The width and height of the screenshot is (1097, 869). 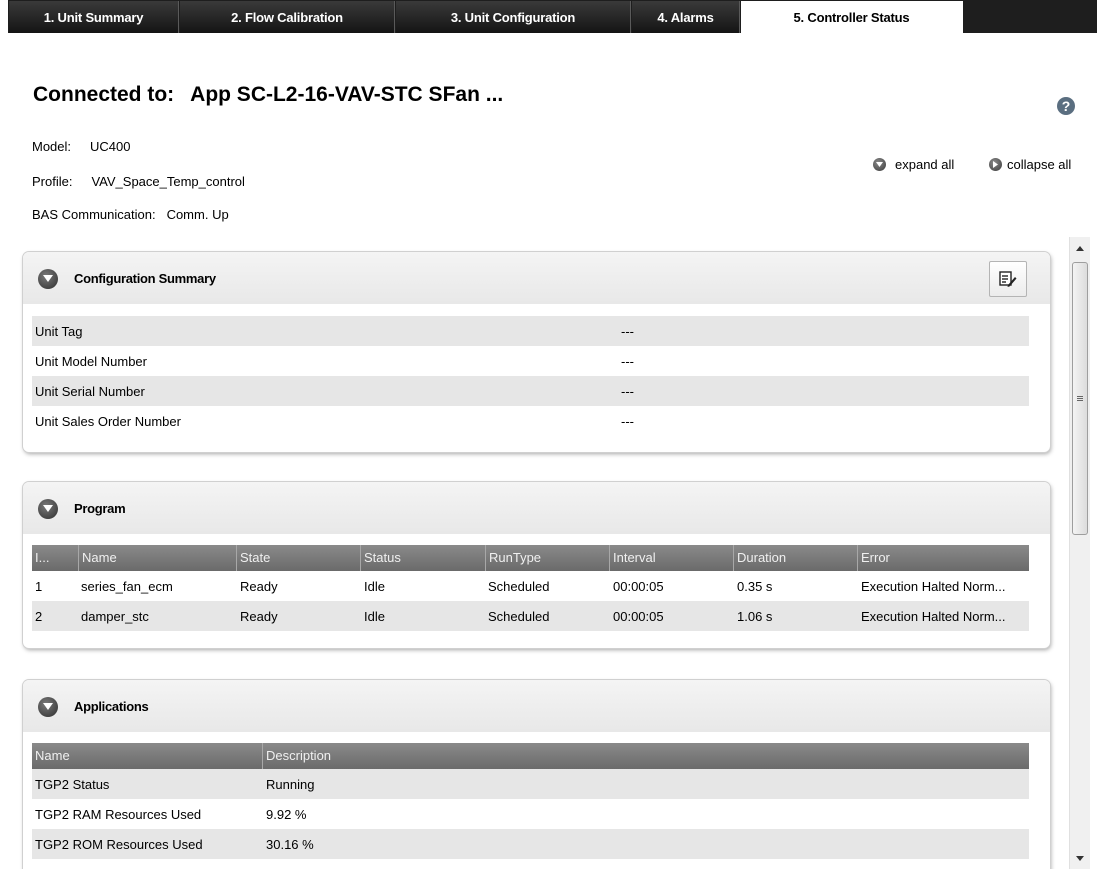 What do you see at coordinates (90, 391) in the screenshot?
I see `row-label: Unit Serial Number` at bounding box center [90, 391].